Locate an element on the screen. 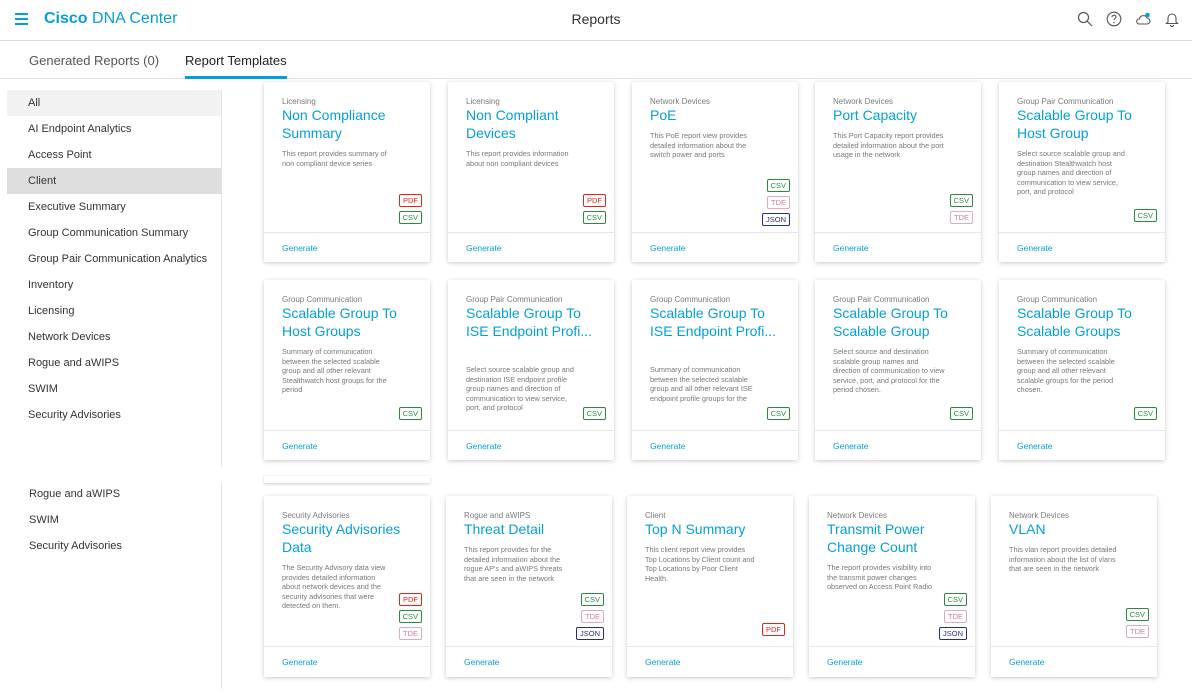 This screenshot has width=1192, height=692. format-badges: PDF CSV is located at coordinates (410, 209).